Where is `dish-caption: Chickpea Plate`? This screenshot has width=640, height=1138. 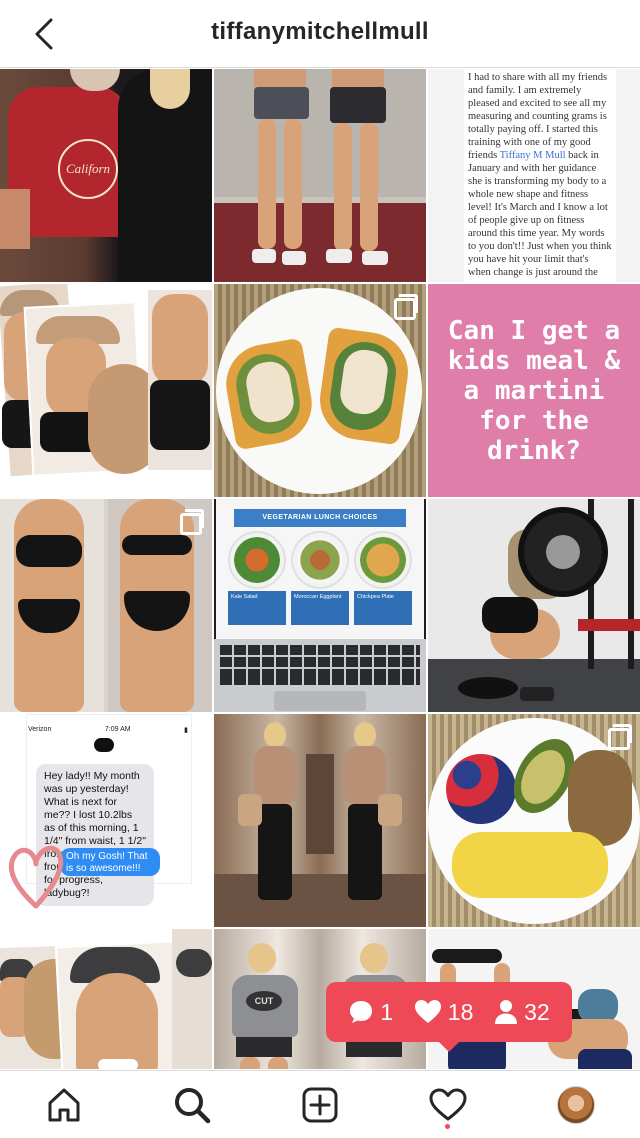 dish-caption: Chickpea Plate is located at coordinates (383, 608).